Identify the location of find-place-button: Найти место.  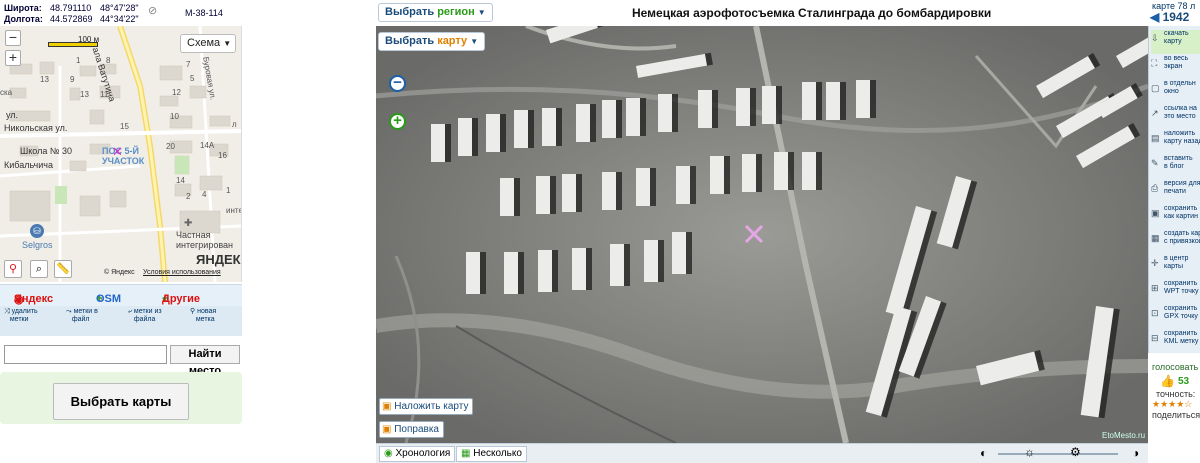
(205, 361).